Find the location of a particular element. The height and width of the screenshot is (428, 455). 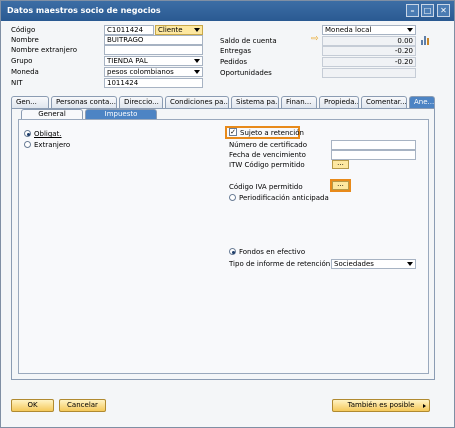

saldo-field: 0.00 is located at coordinates (369, 41).